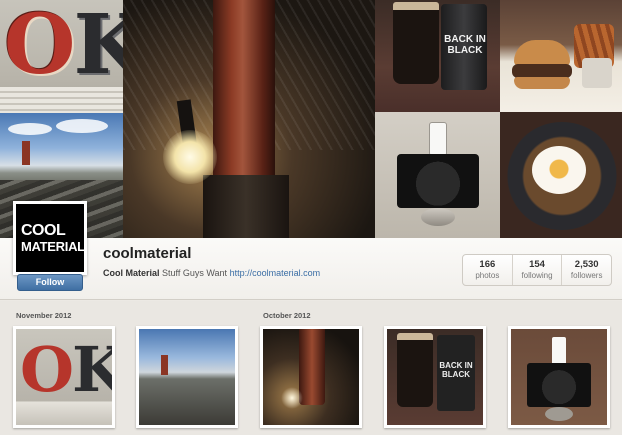  What do you see at coordinates (147, 253) in the screenshot?
I see `profile-username: coolmaterial` at bounding box center [147, 253].